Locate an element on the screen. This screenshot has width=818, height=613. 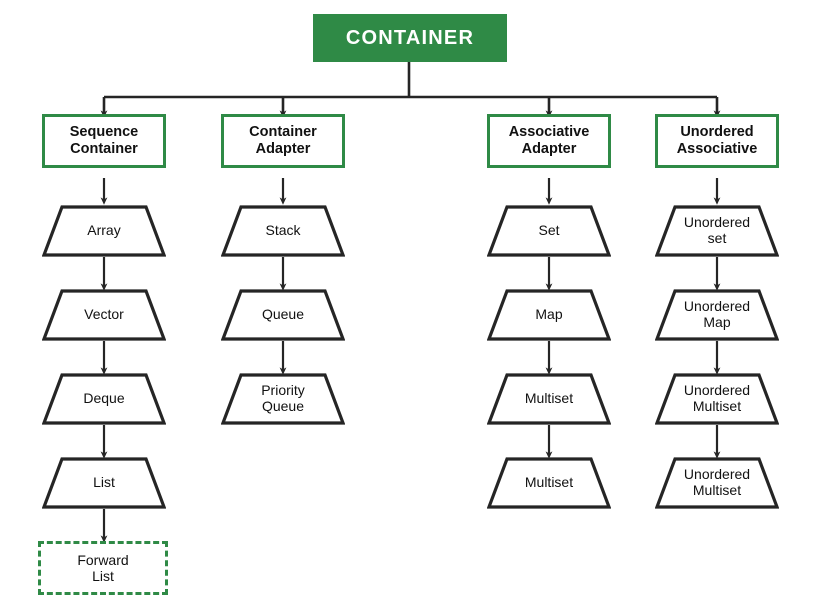
node-multiset-2: Multiset is located at coordinates (549, 483).